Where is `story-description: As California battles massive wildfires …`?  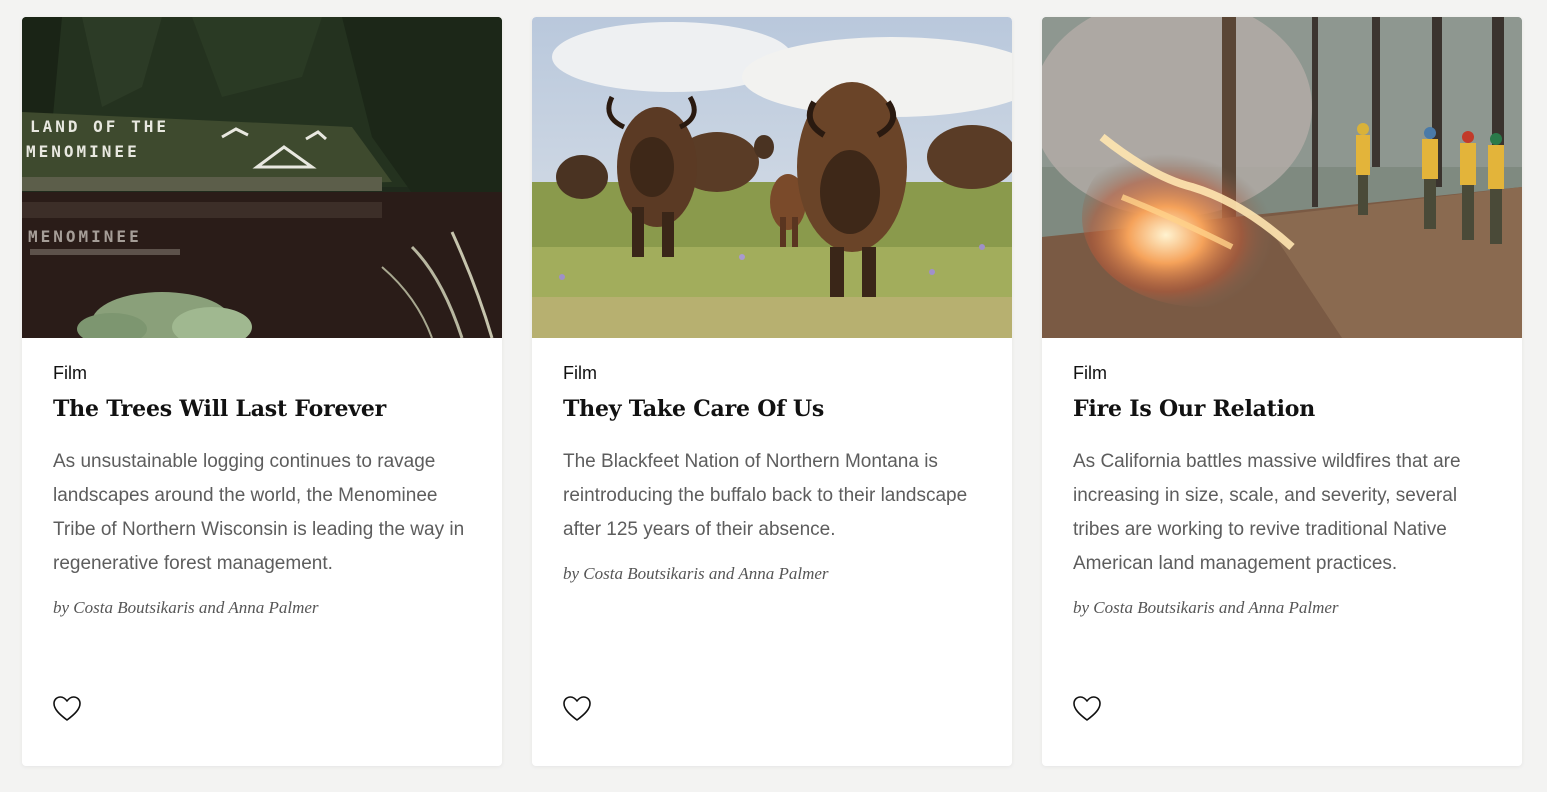
story-description: As California battles massive wildfires … is located at coordinates (1267, 512).